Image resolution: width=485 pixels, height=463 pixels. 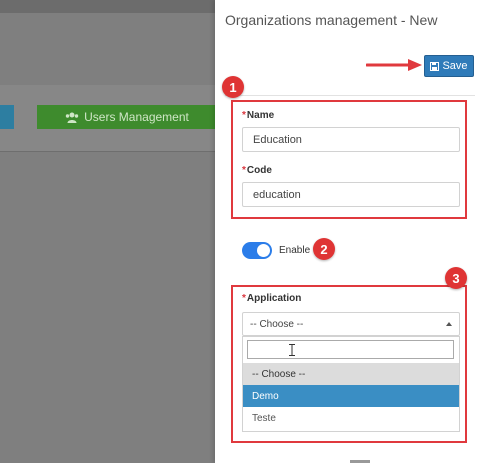 What do you see at coordinates (331, 20) in the screenshot?
I see `panel-title: Organizations management - New` at bounding box center [331, 20].